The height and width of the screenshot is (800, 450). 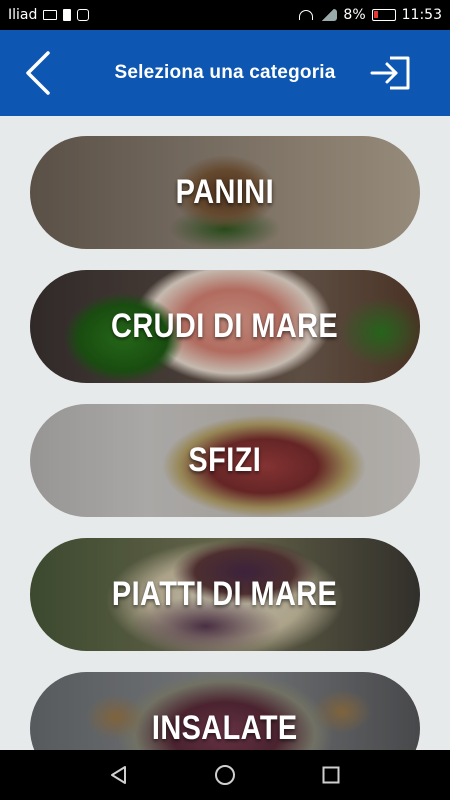 What do you see at coordinates (306, 15) in the screenshot?
I see `wifi-icon` at bounding box center [306, 15].